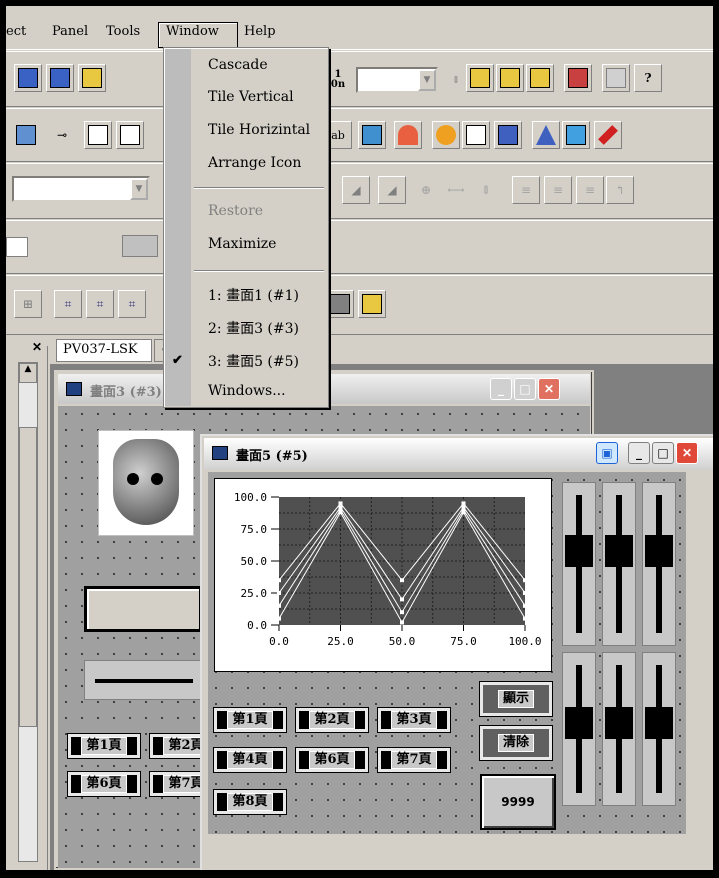 The width and height of the screenshot is (719, 878). Describe the element at coordinates (608, 135) in the screenshot. I see `tb-marker-icon` at that location.